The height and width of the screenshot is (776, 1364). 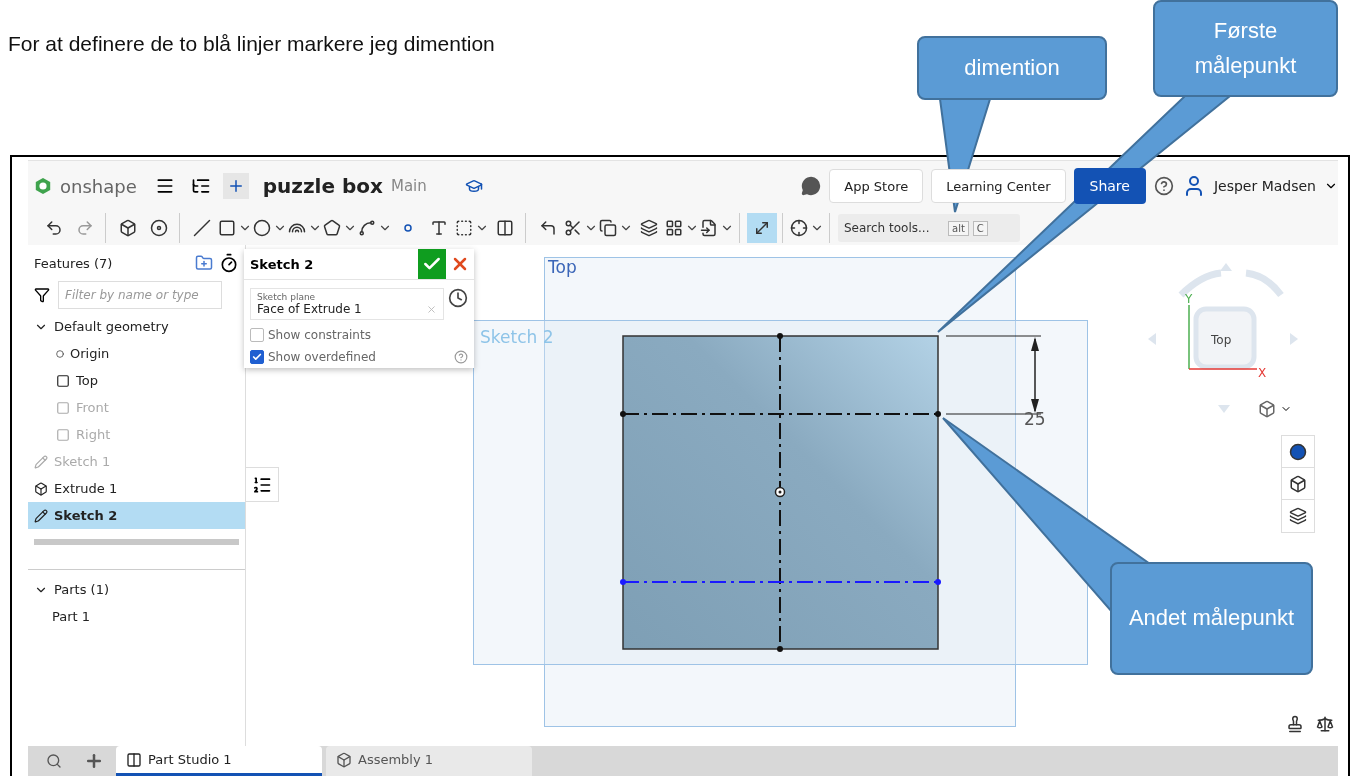 I want to click on callout: Andet målepunkt, so click(x=1211, y=618).